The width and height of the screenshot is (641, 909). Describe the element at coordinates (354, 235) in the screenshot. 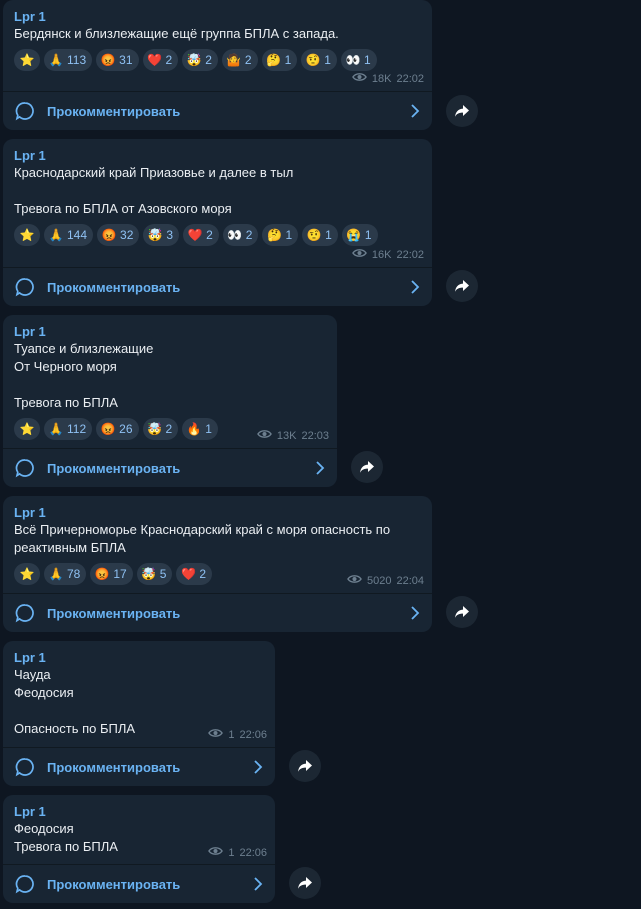

I see `reaction-emoji-icon: 😭` at that location.